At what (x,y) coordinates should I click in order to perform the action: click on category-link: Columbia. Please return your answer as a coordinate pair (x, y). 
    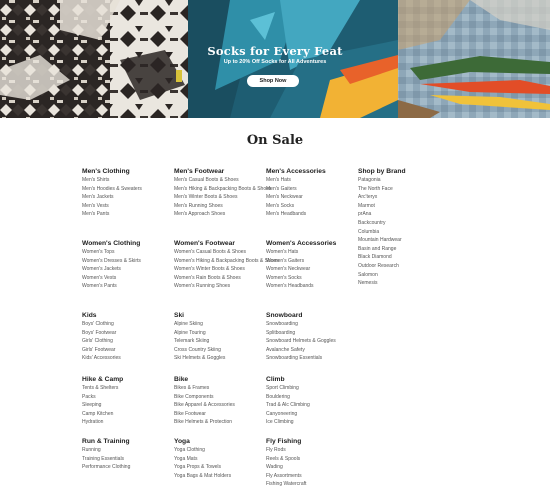
    Looking at the image, I should click on (382, 232).